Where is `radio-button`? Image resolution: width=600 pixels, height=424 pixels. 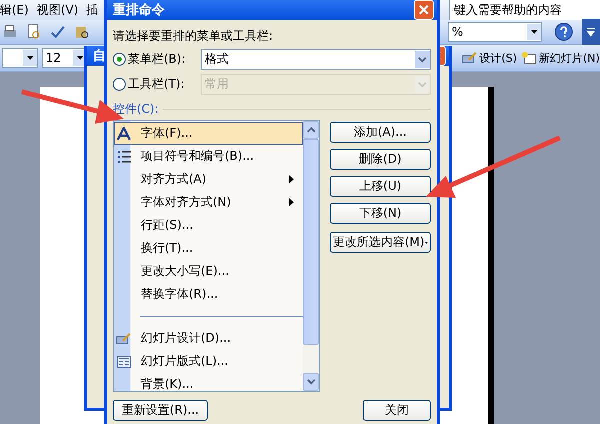
radio-button is located at coordinates (119, 59).